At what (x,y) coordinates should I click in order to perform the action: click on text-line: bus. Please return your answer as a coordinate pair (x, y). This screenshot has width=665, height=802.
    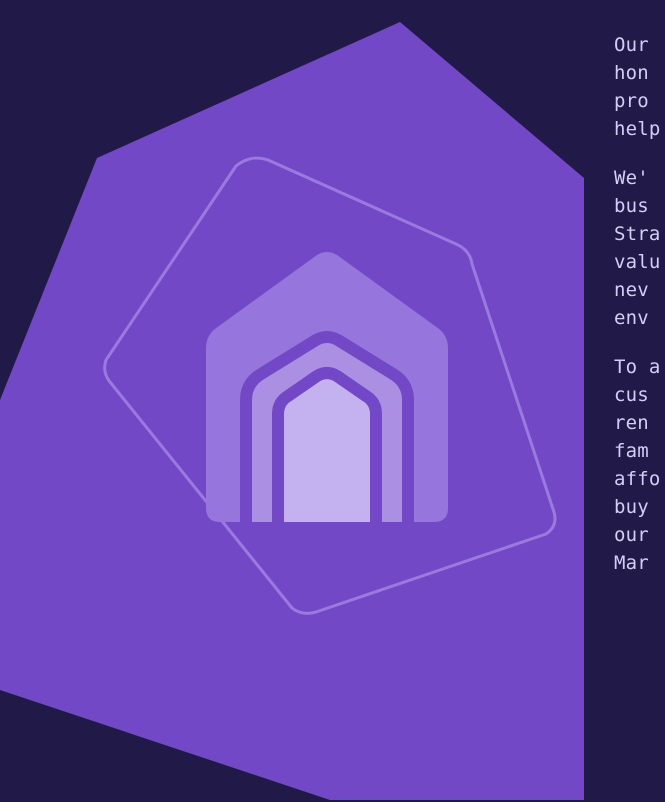
    Looking at the image, I should click on (631, 206).